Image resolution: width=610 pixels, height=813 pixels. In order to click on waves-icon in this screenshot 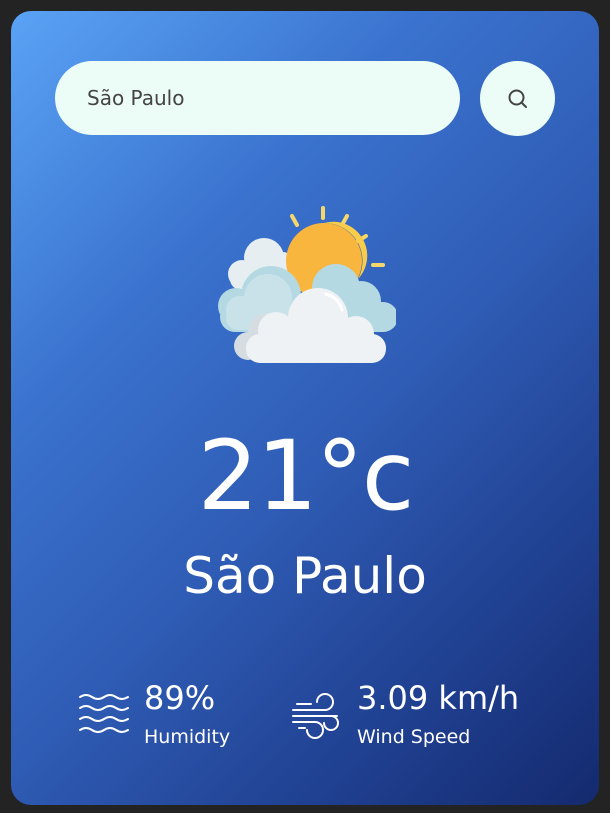, I will do `click(104, 713)`.